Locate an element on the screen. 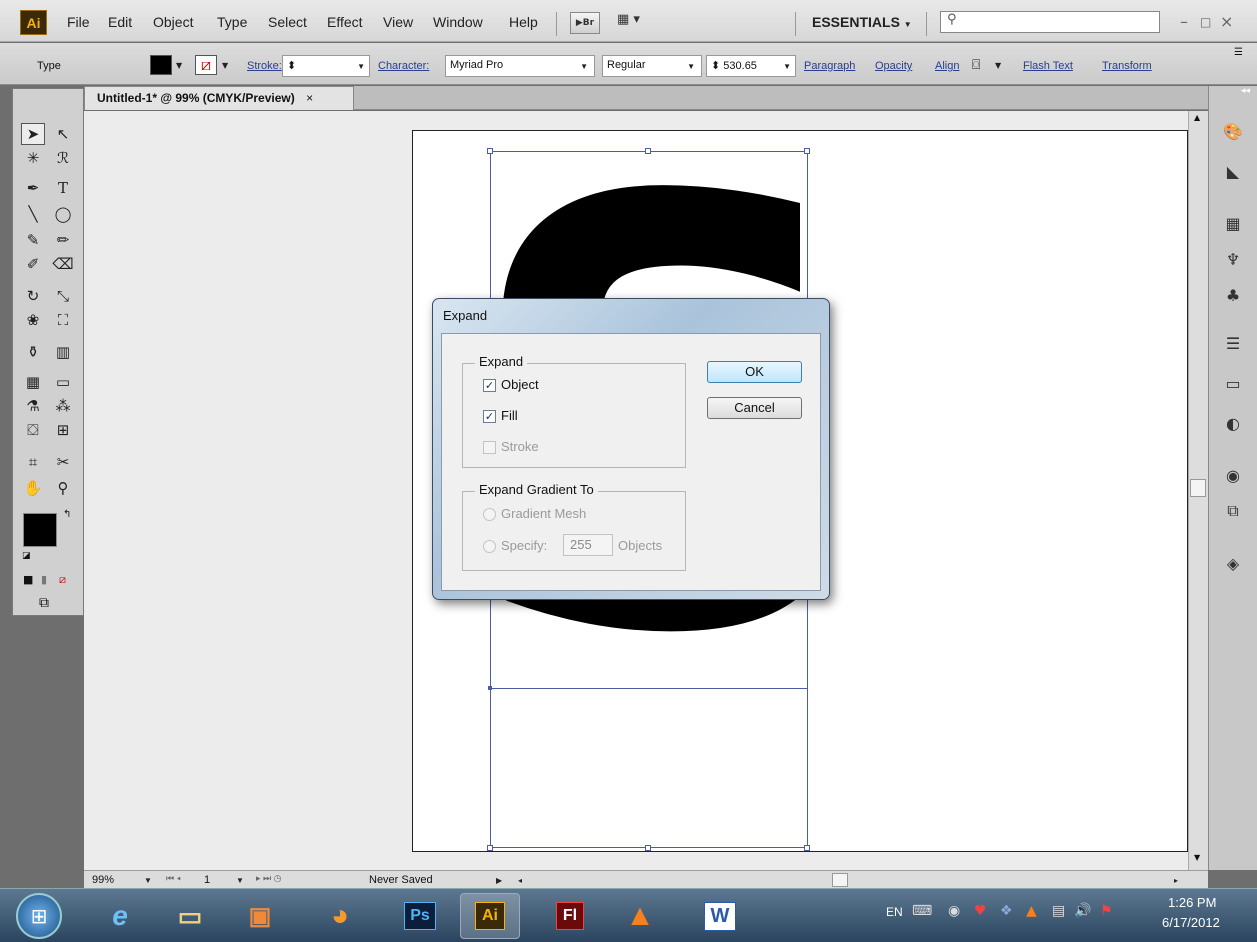  vlc-tray-icon: ▲ is located at coordinates (1031, 911).